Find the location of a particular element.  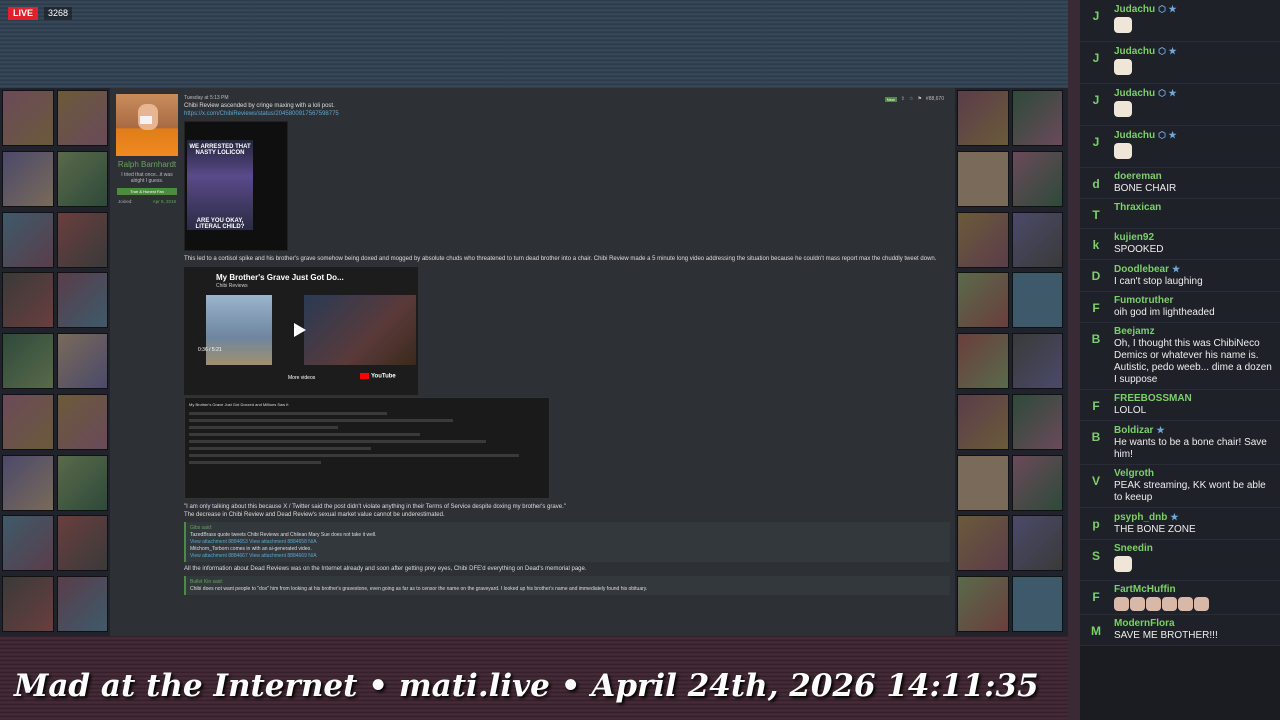

chat-avatar: d is located at coordinates (1096, 184).